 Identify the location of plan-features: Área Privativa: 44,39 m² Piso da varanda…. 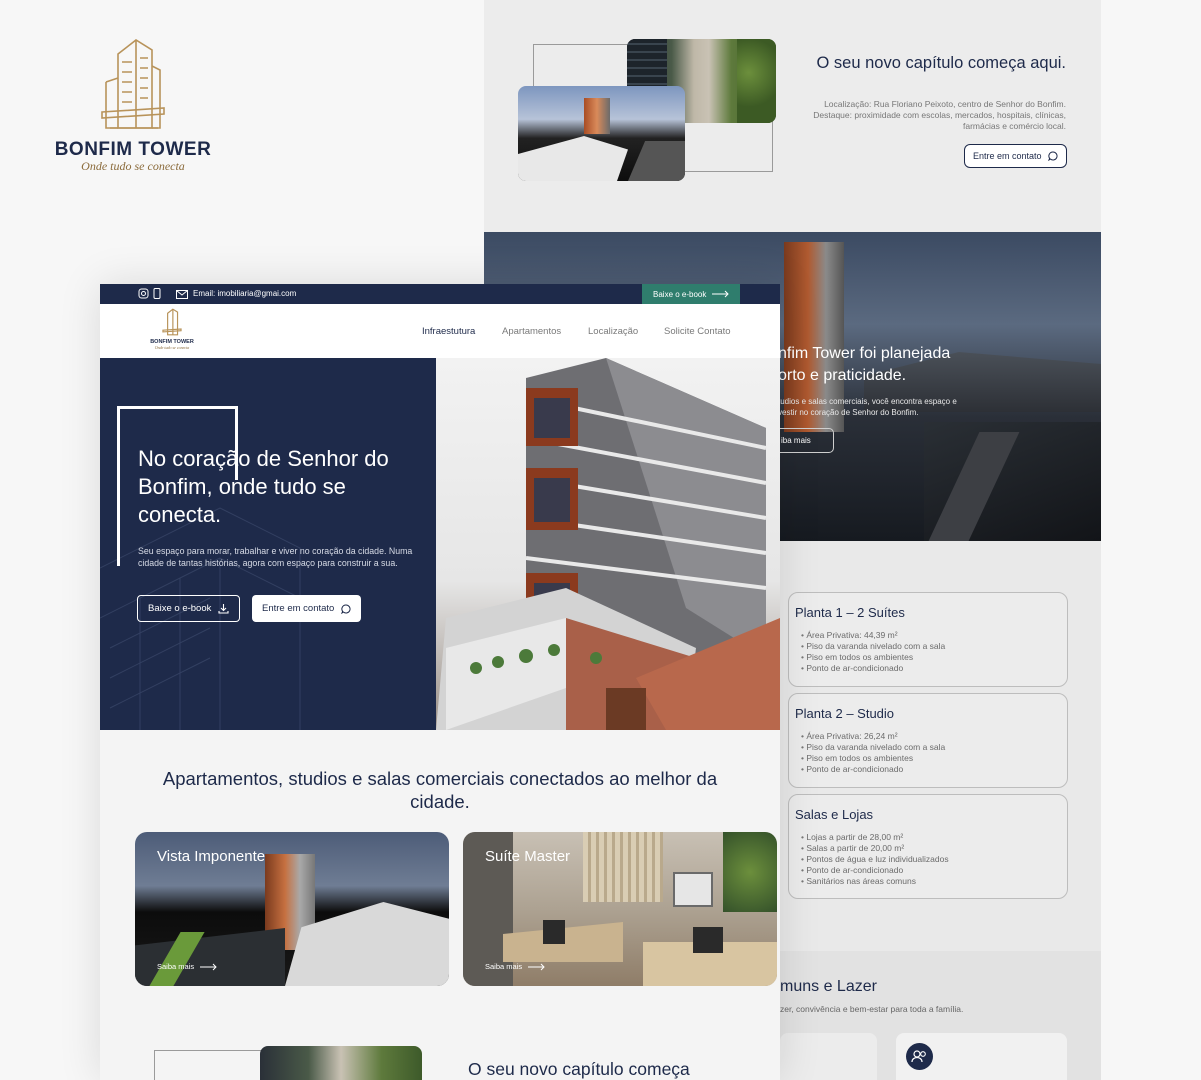
(928, 652).